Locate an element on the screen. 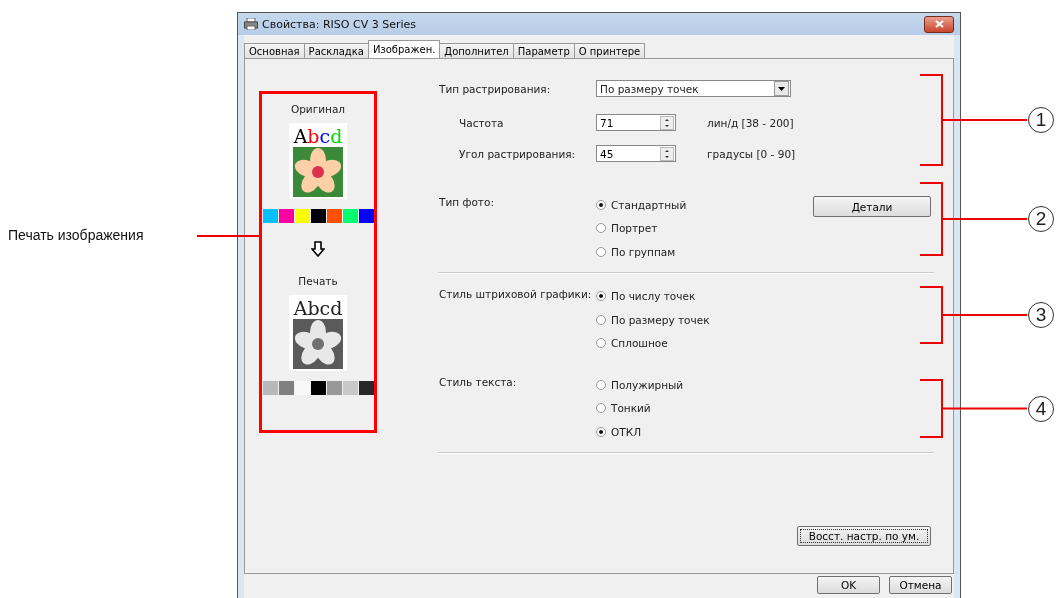  preview-label: Печать is located at coordinates (318, 281).